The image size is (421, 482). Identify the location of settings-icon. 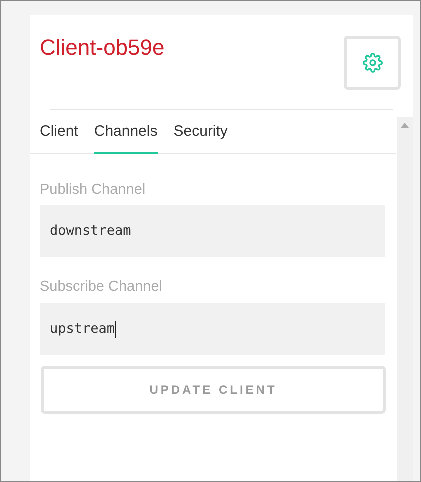
(372, 63).